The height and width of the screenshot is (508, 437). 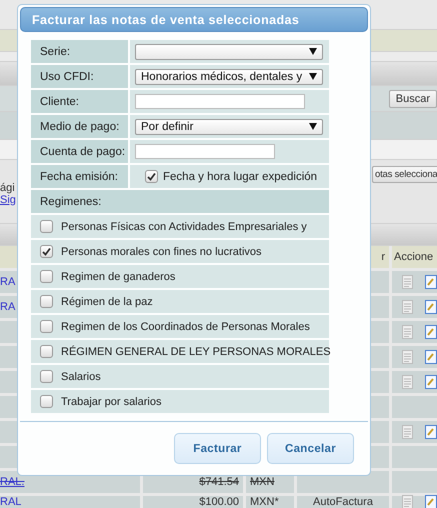 I want to click on checkbox-label: Regimen de los Coordinados de Personas Morales, so click(x=185, y=326).